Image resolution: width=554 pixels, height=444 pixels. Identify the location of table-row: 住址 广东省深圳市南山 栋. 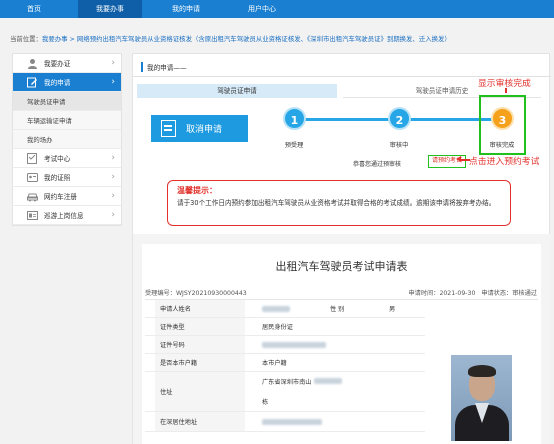
(285, 392).